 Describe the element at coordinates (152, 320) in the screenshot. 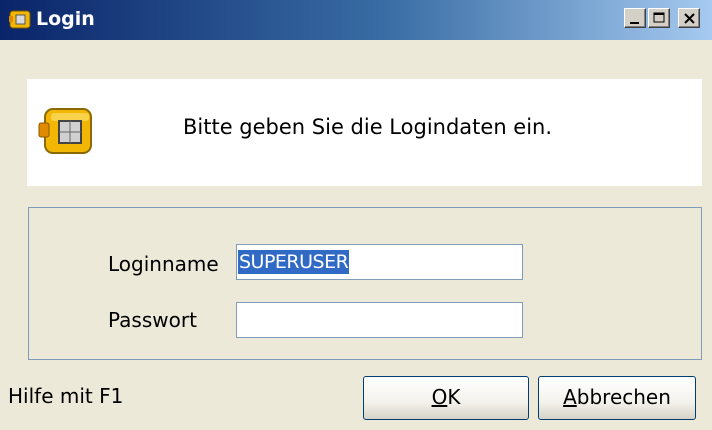

I see `password-label: Passwort` at that location.